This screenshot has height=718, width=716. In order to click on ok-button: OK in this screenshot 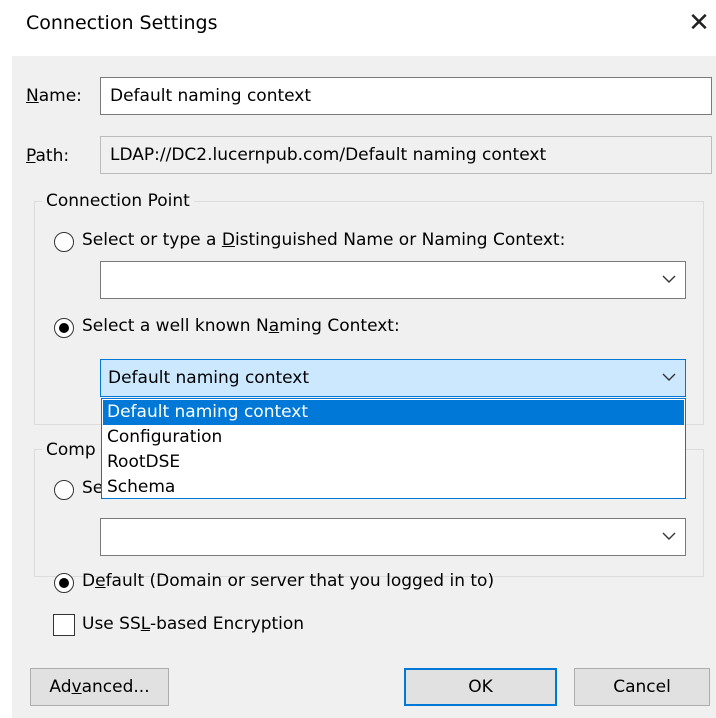, I will do `click(480, 687)`.